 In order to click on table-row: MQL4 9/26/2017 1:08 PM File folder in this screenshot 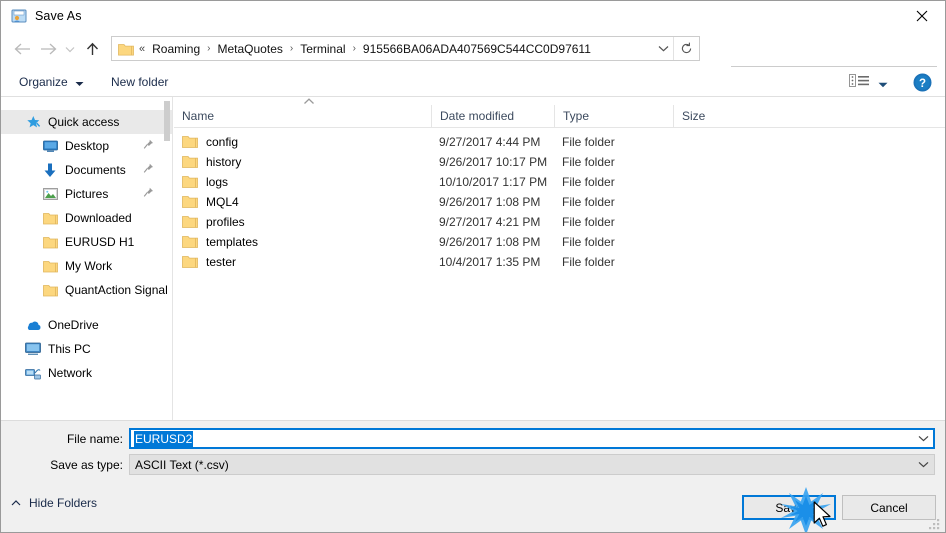, I will do `click(559, 202)`.